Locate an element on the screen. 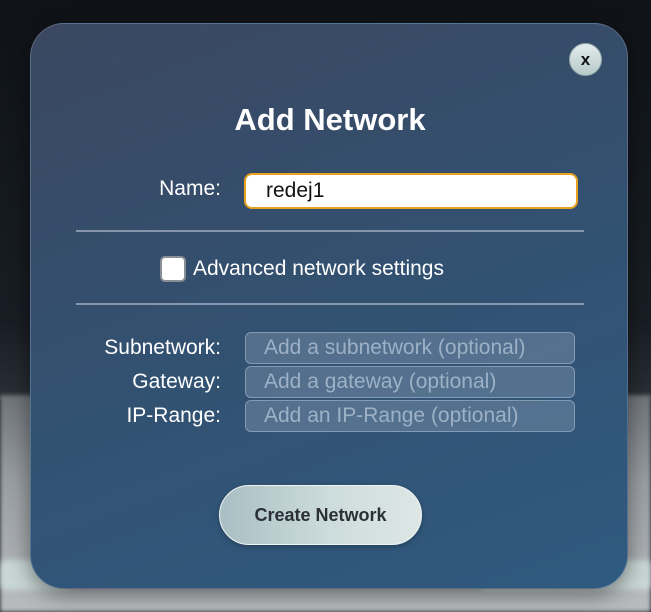  name-label: Name: is located at coordinates (190, 188).